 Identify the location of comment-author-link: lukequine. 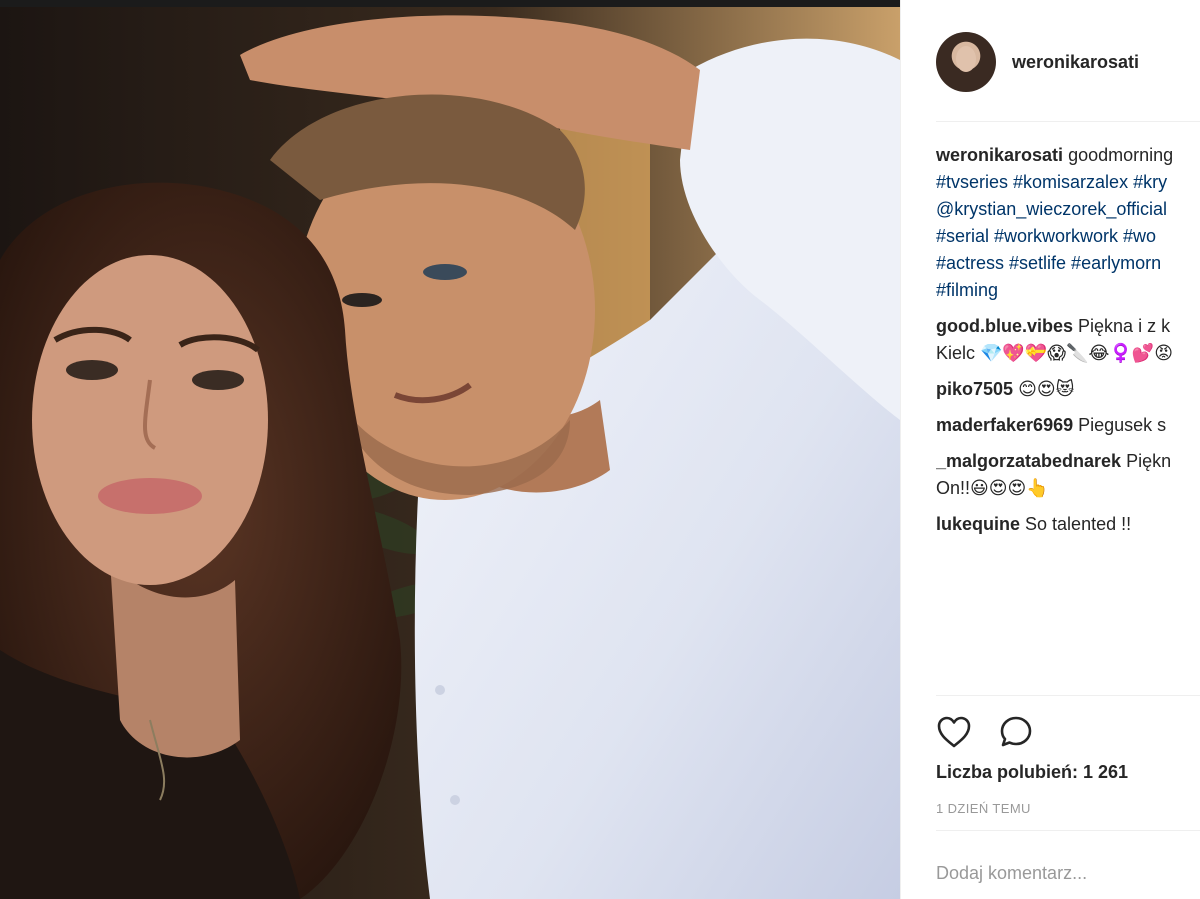
(978, 524).